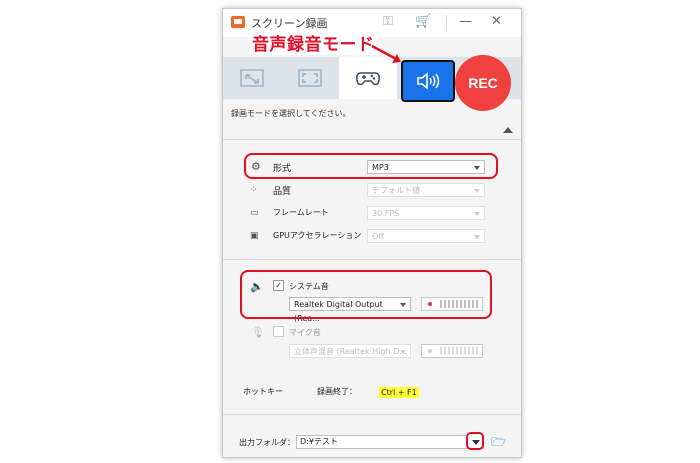 Image resolution: width=700 pixels, height=463 pixels. Describe the element at coordinates (386, 53) in the screenshot. I see `annotation-arrow` at that location.